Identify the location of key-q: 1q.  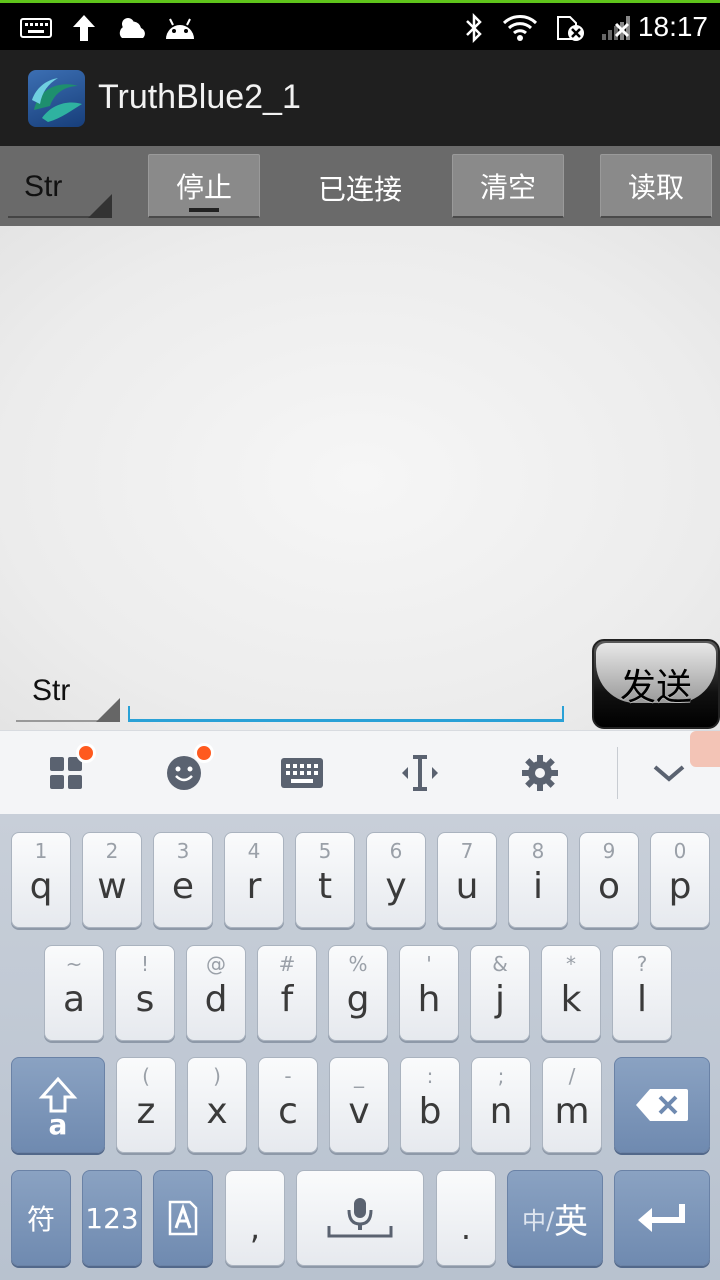
(41, 880).